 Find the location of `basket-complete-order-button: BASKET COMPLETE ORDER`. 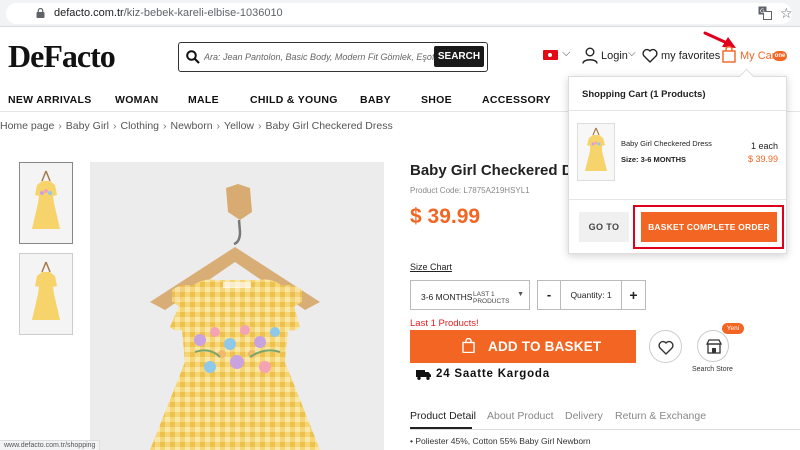

basket-complete-order-button: BASKET COMPLETE ORDER is located at coordinates (709, 227).